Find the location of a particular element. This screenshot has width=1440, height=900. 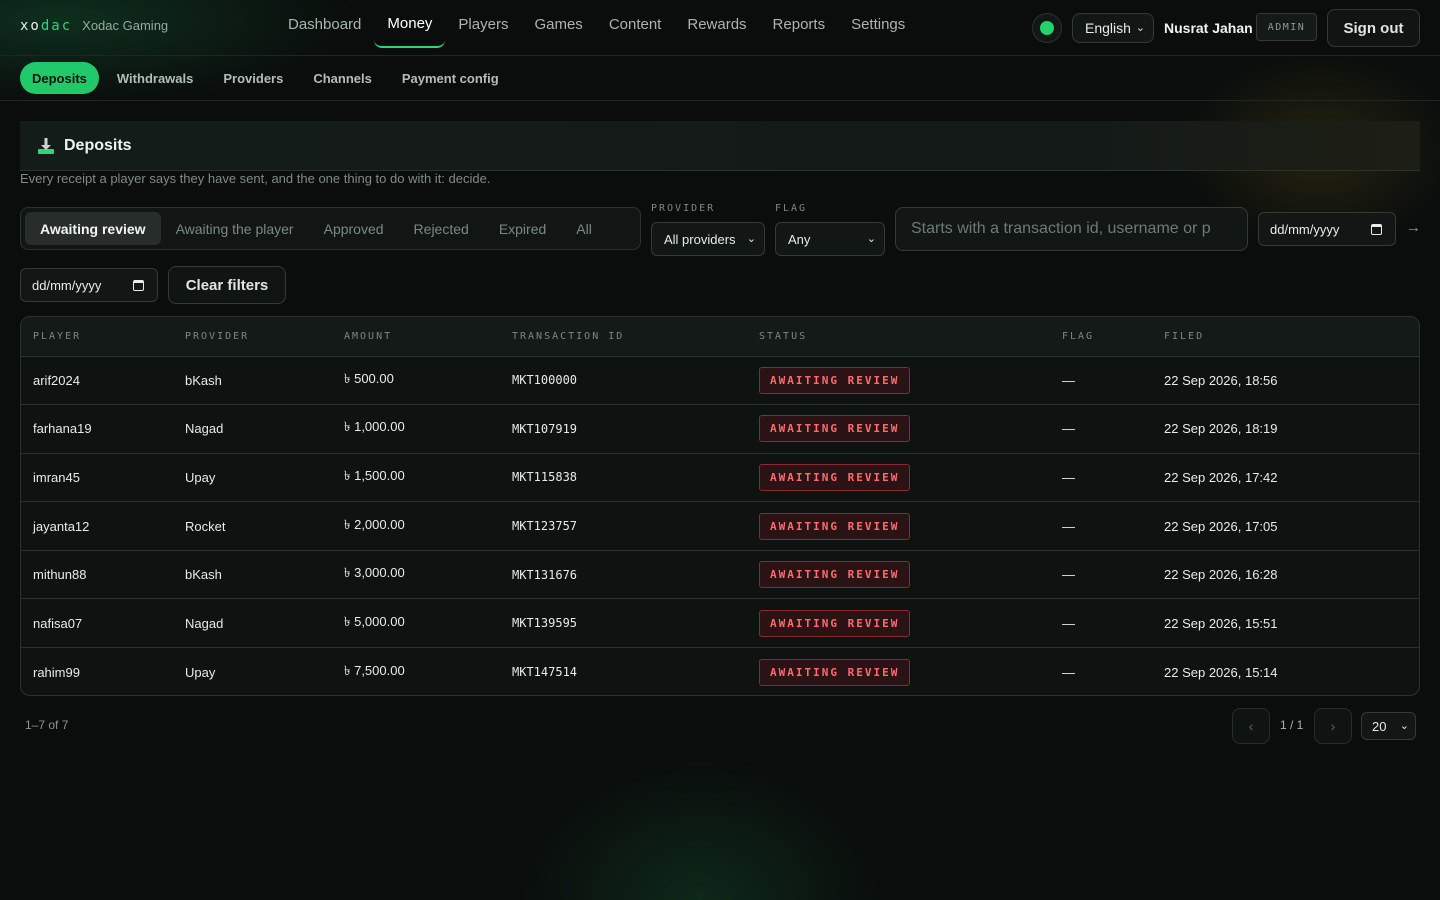

flag-label: FLAG is located at coordinates (791, 208).